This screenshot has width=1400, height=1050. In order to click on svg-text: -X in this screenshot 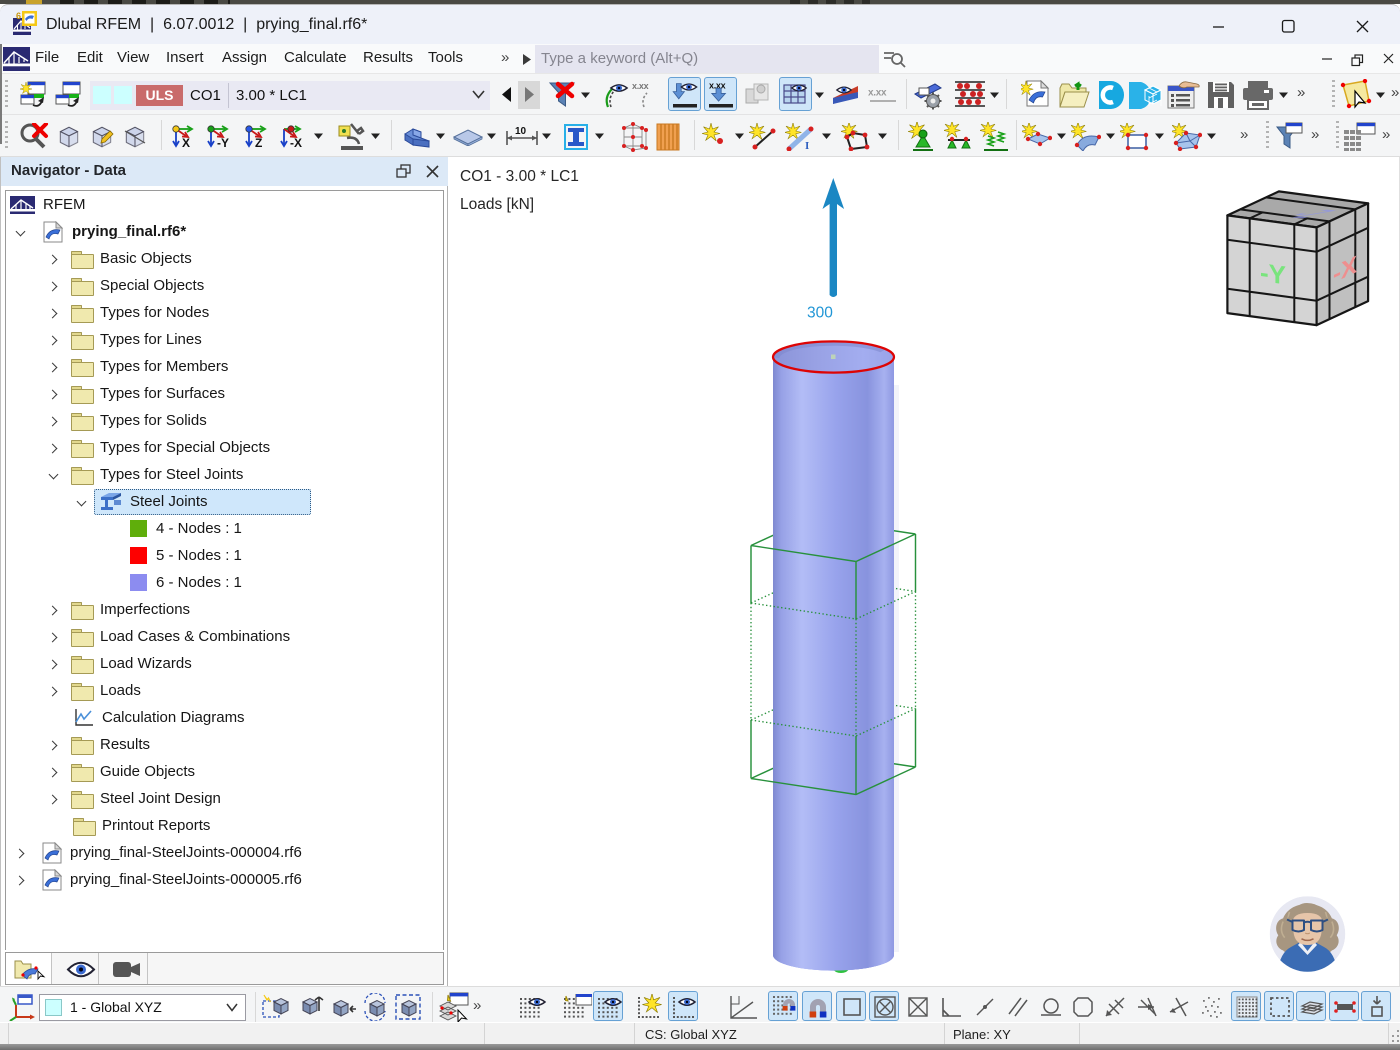, I will do `click(296, 143)`.